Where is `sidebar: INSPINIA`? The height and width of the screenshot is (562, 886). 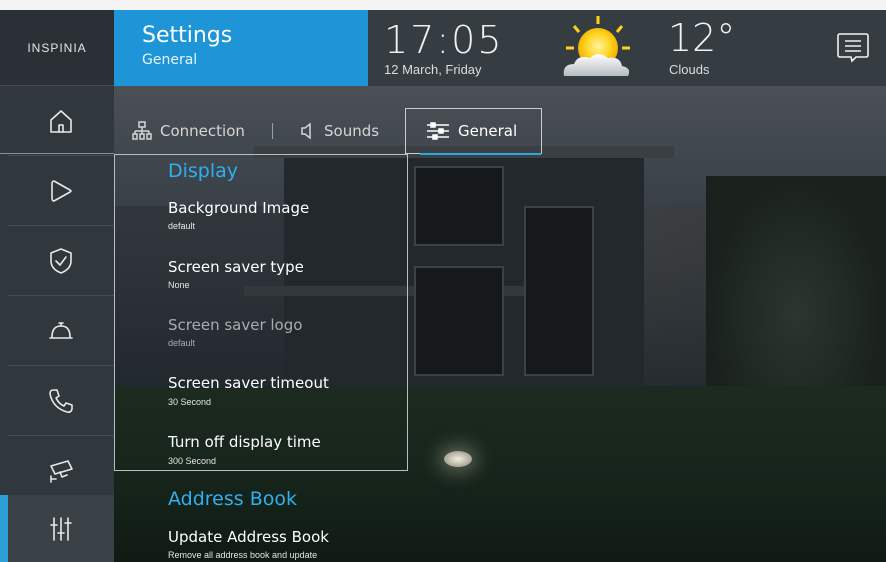
sidebar: INSPINIA is located at coordinates (57, 286).